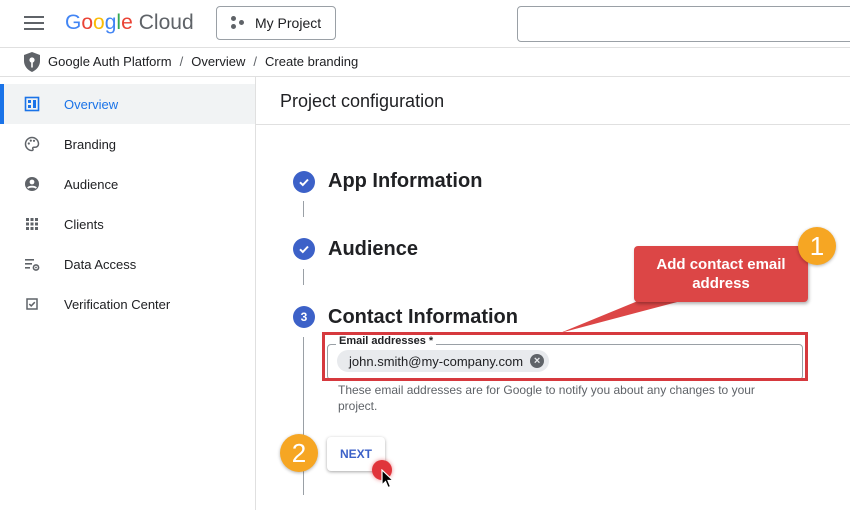  I want to click on step-badge-2: 2, so click(299, 453).